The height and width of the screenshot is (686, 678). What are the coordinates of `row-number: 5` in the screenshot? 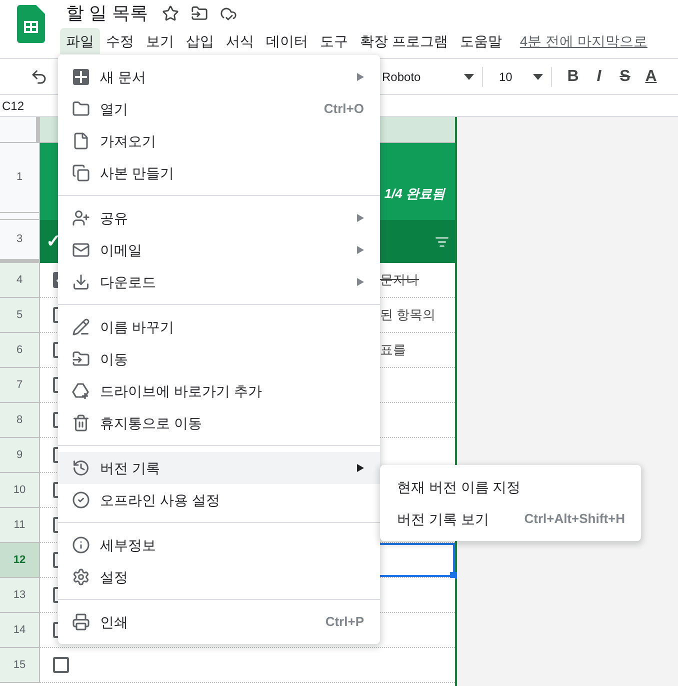 It's located at (20, 315).